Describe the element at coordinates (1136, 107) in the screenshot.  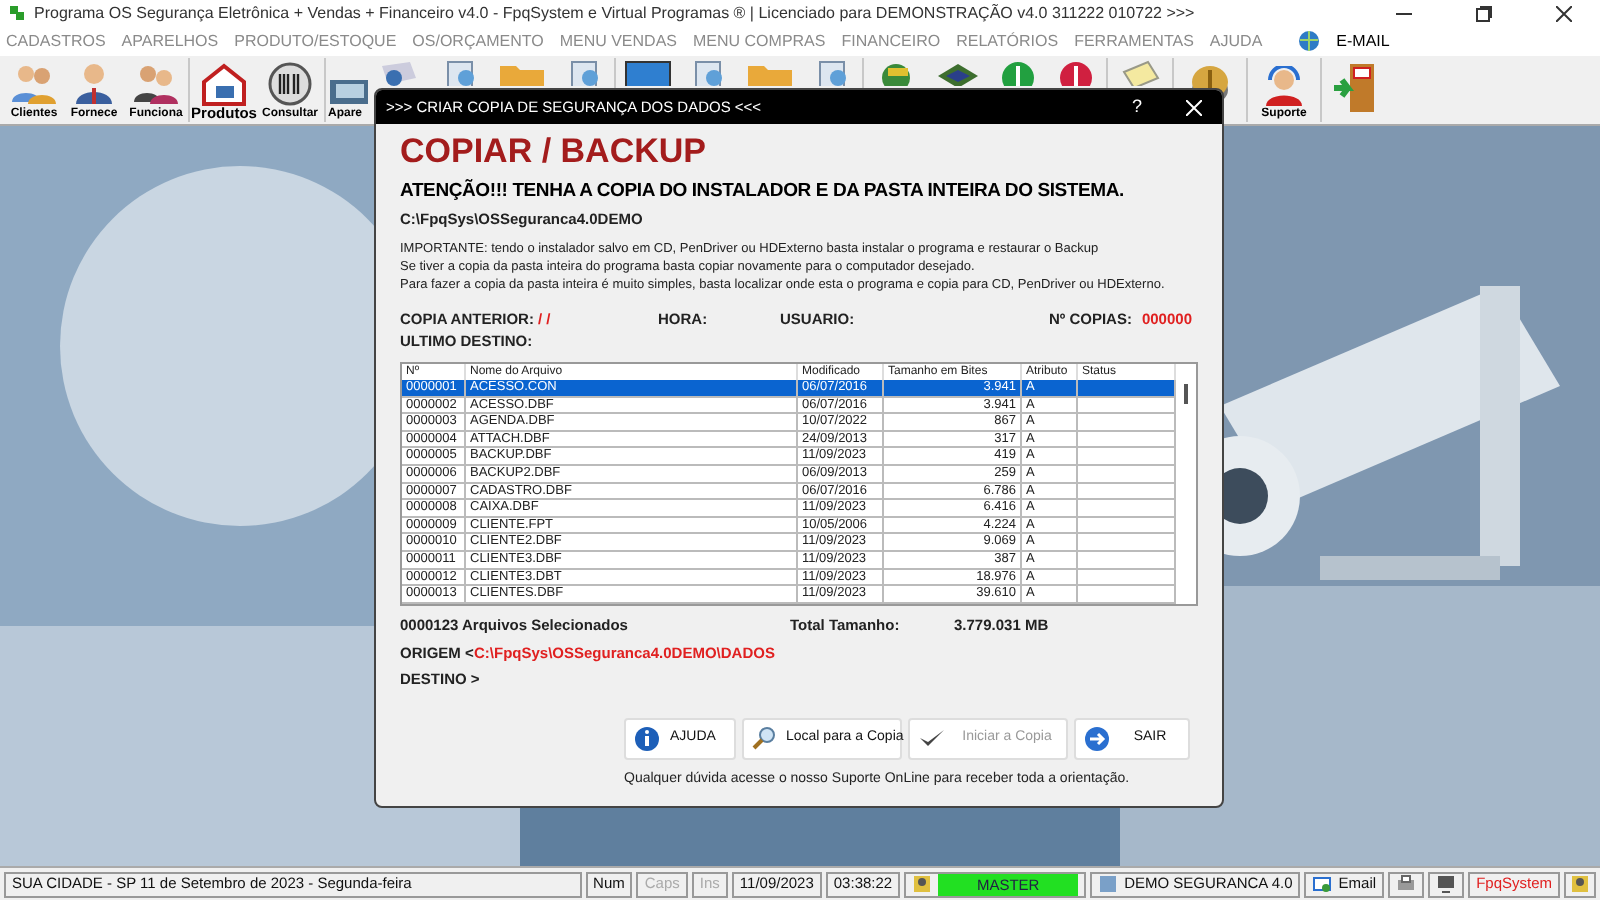
I see `help-button: ?` at that location.